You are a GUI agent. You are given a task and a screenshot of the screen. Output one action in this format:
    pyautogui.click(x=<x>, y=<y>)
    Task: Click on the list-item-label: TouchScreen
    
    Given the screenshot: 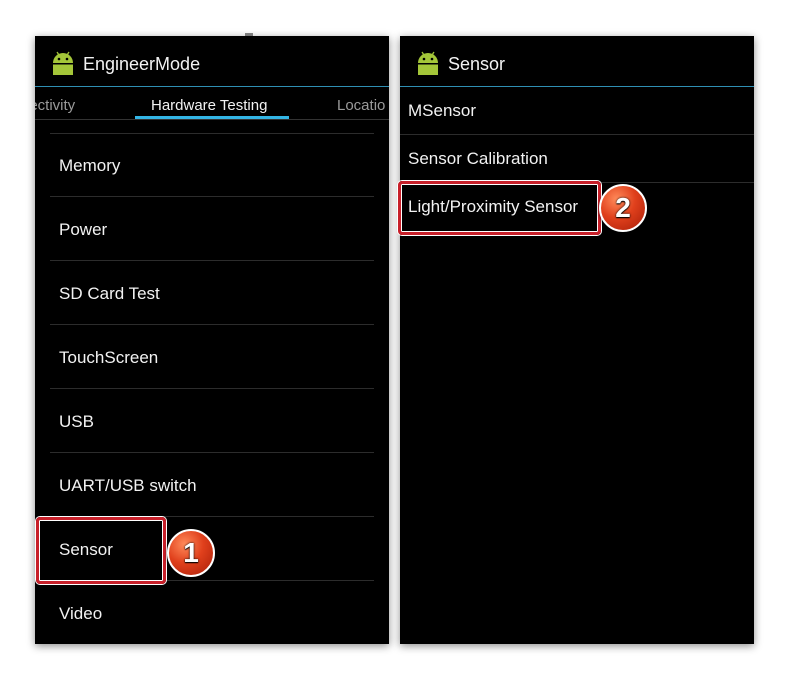 What is the action you would take?
    pyautogui.click(x=109, y=357)
    